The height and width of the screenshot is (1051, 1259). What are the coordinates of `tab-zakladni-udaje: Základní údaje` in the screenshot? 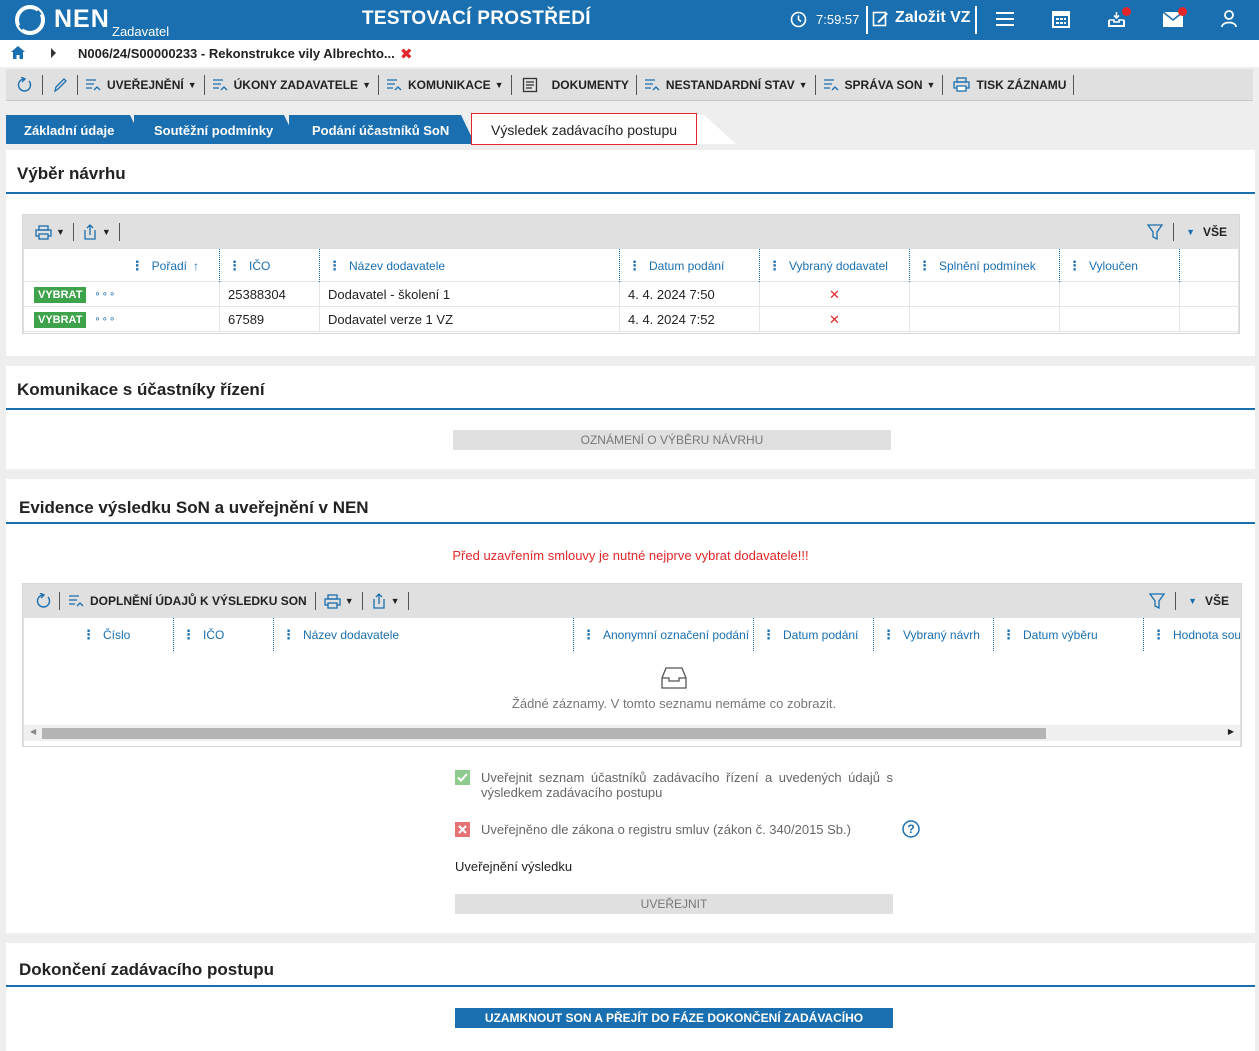 It's located at (75, 129).